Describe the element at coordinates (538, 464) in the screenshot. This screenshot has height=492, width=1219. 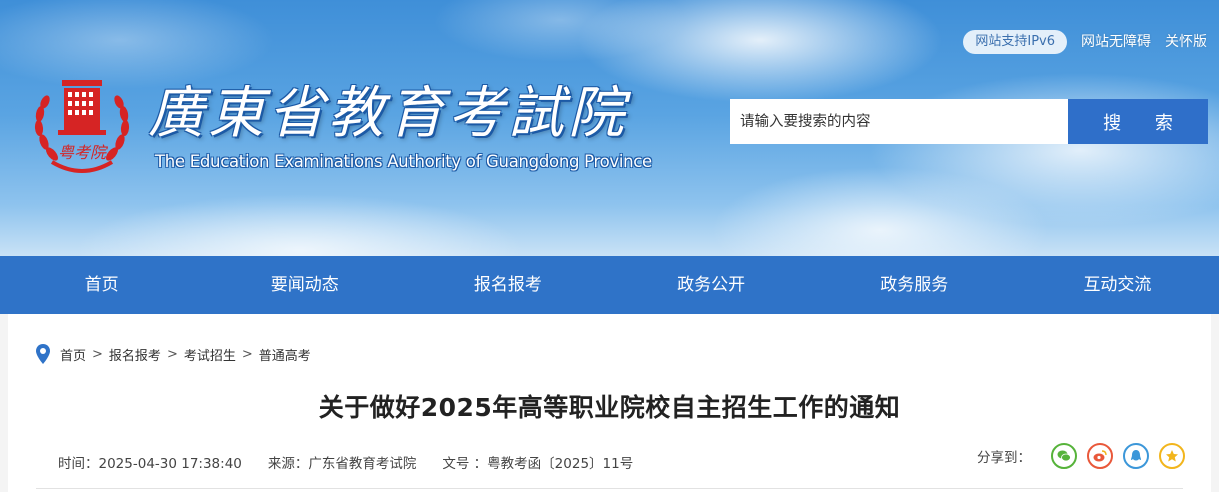
I see `document-number: 文号 ：粤教考函〔2025〕11号` at that location.